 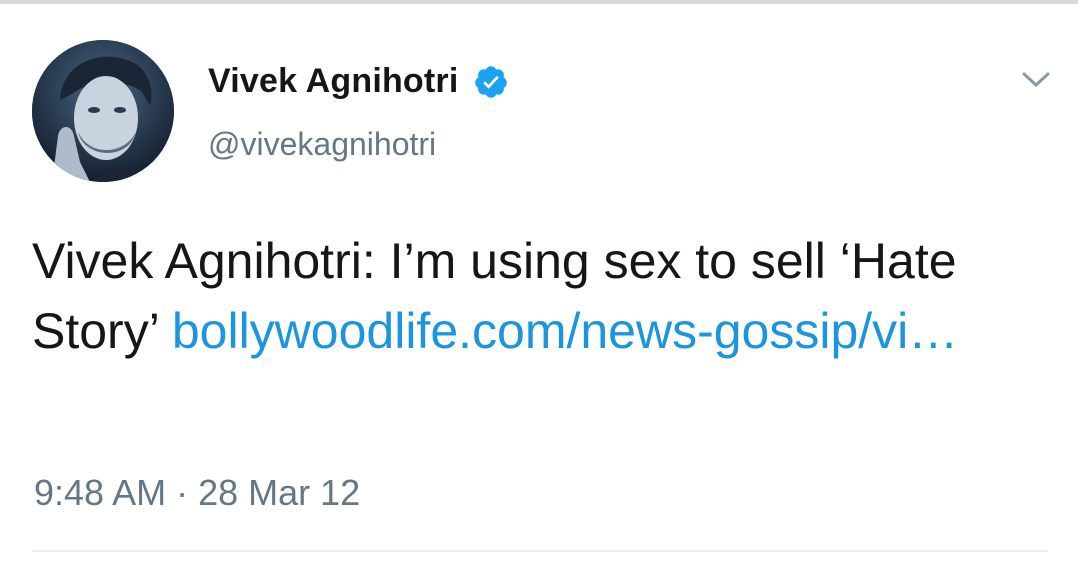 I want to click on author-handle: @vivekagnihotri, so click(x=322, y=144).